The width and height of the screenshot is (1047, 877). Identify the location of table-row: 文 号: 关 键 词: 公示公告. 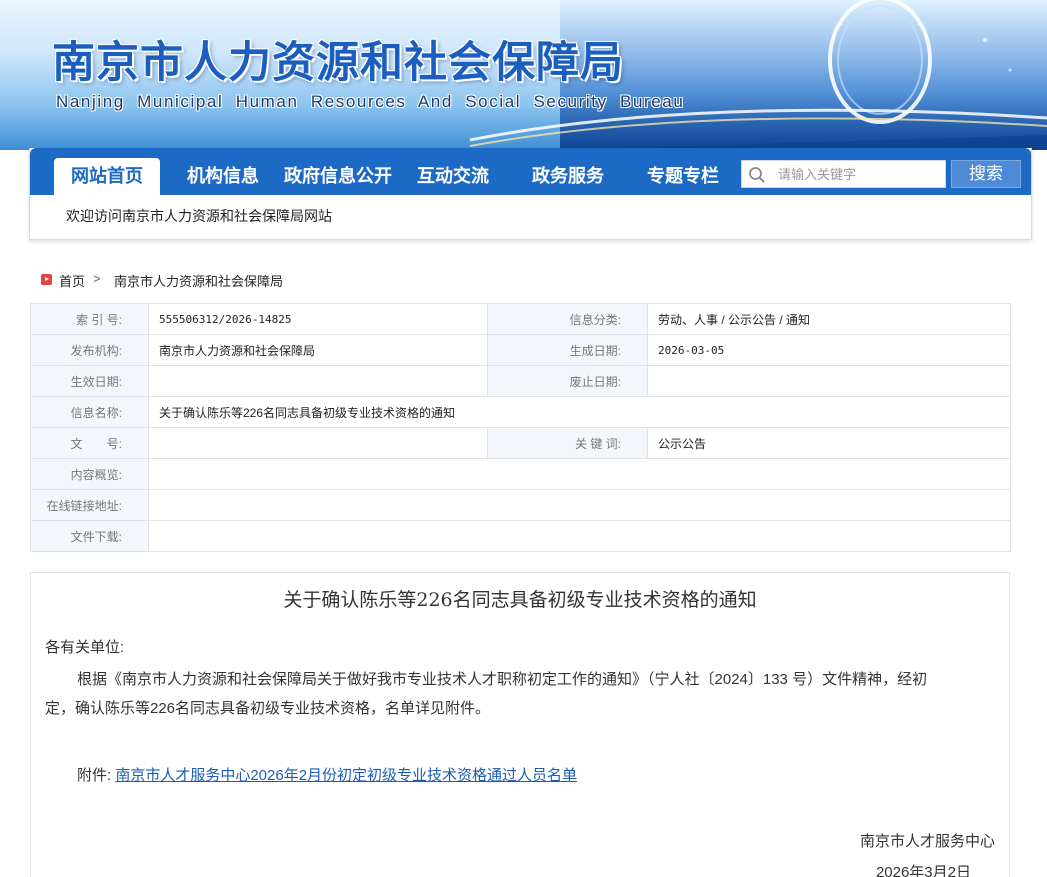
(520, 443).